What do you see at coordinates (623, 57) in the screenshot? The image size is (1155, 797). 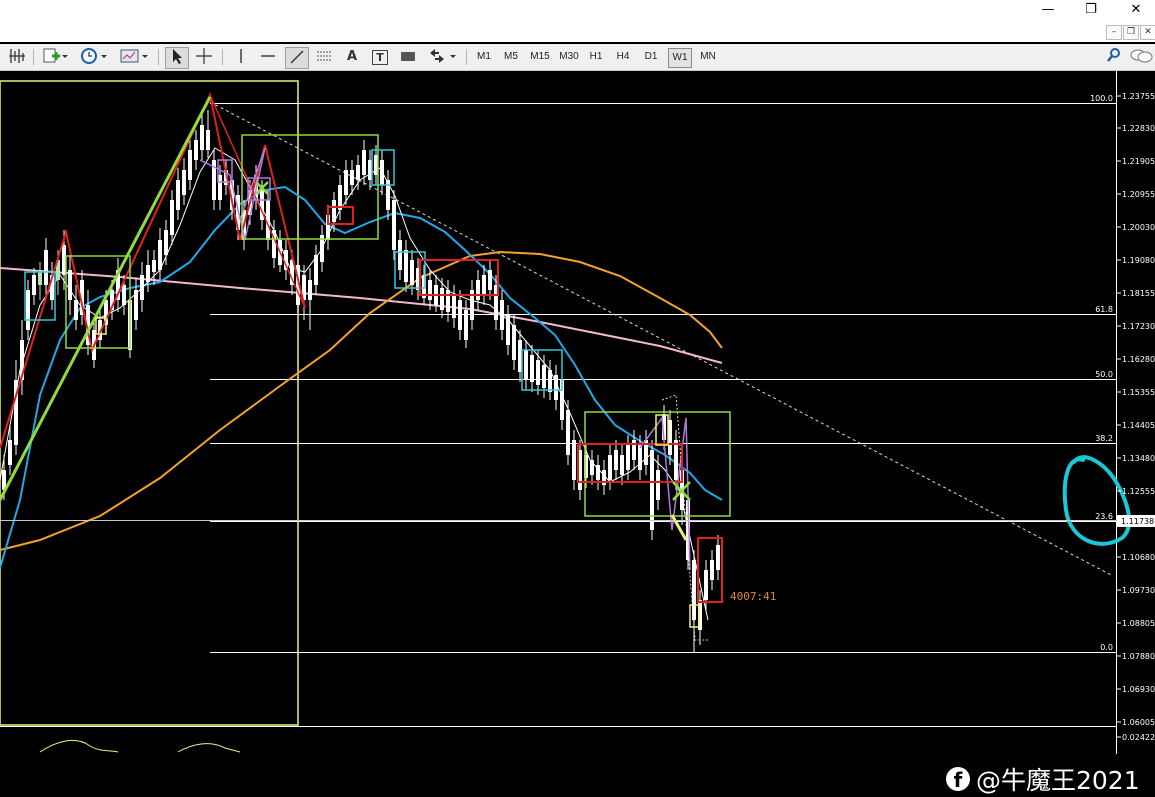 I see `timeframe-h4: H4` at bounding box center [623, 57].